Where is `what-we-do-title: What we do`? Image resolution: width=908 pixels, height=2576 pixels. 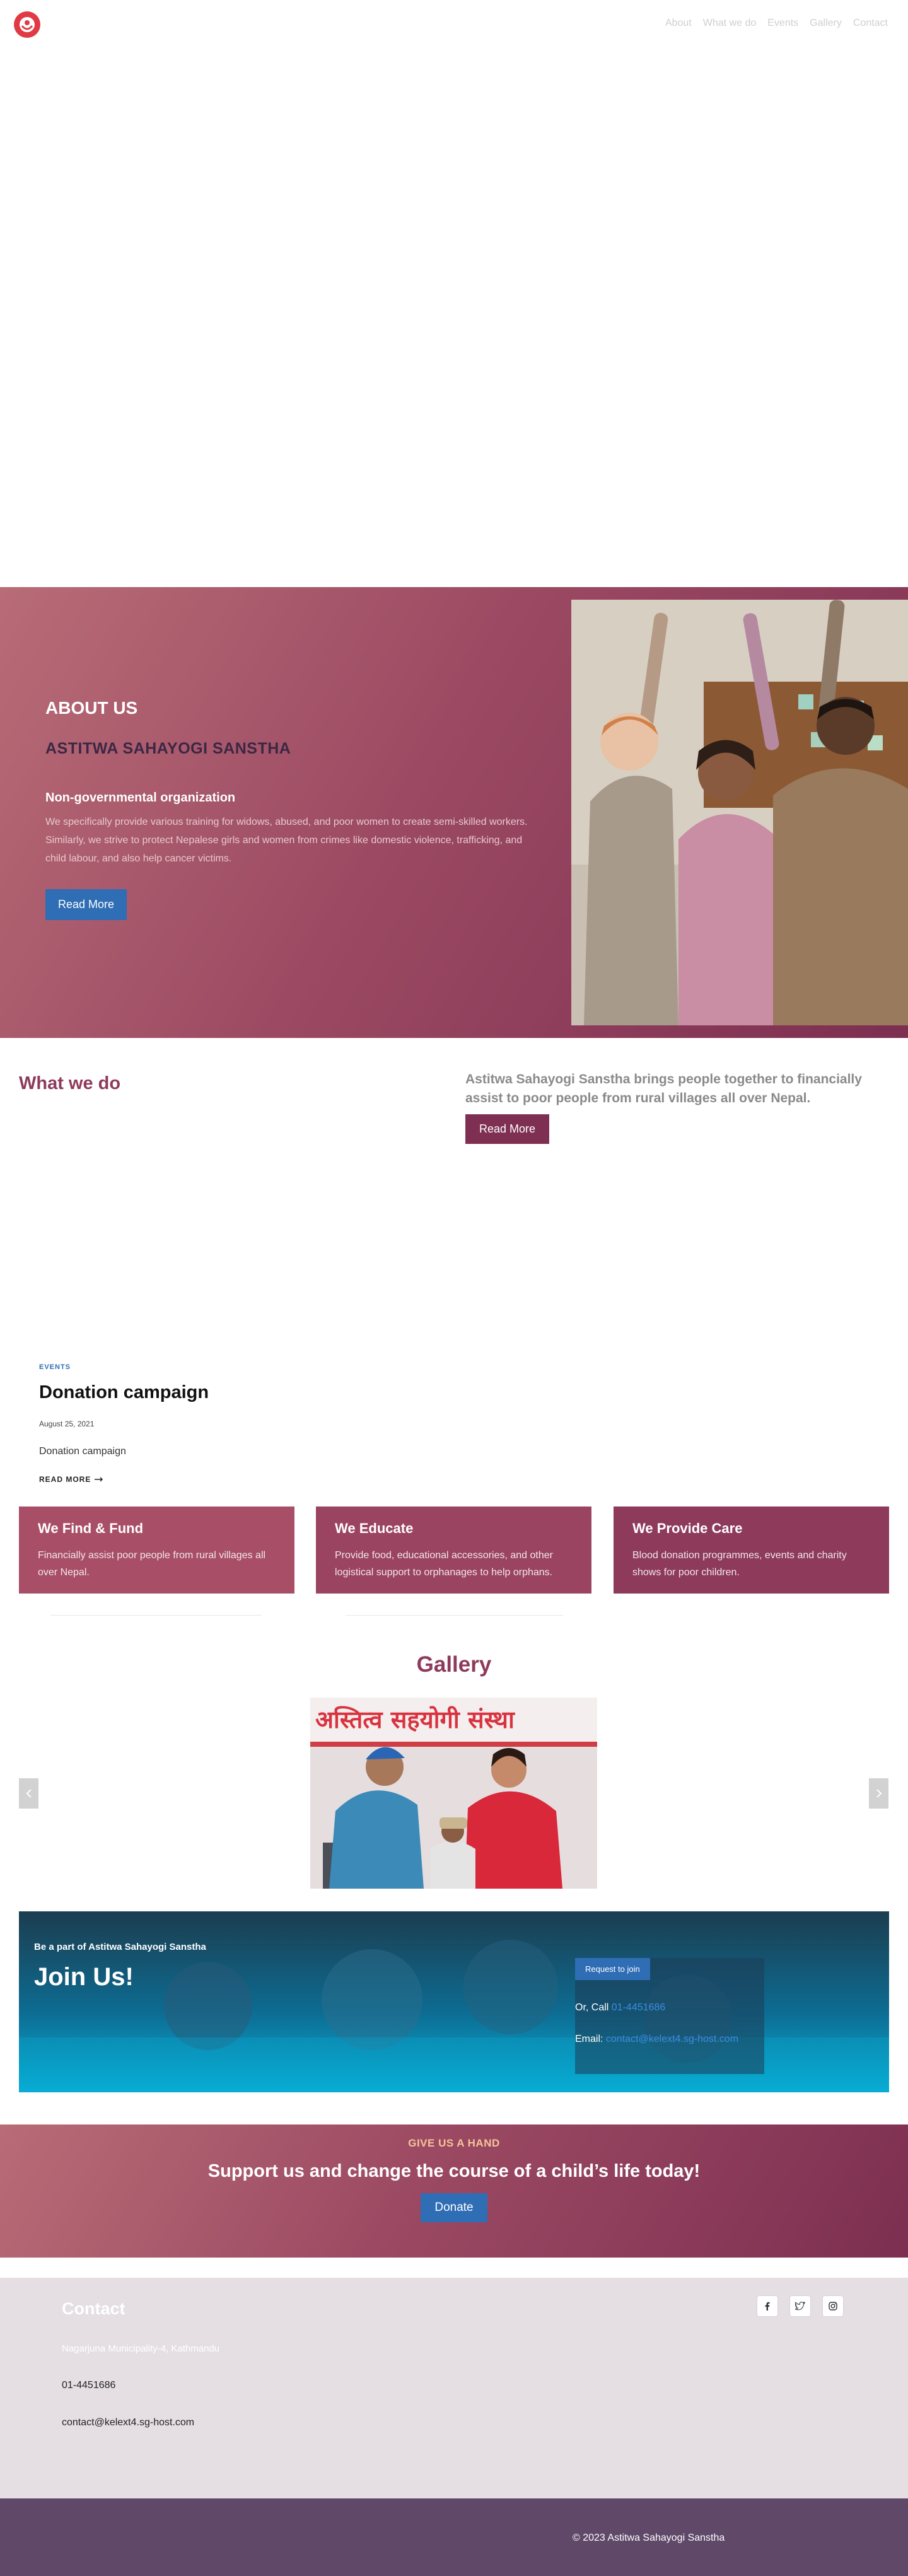 what-we-do-title: What we do is located at coordinates (70, 1083).